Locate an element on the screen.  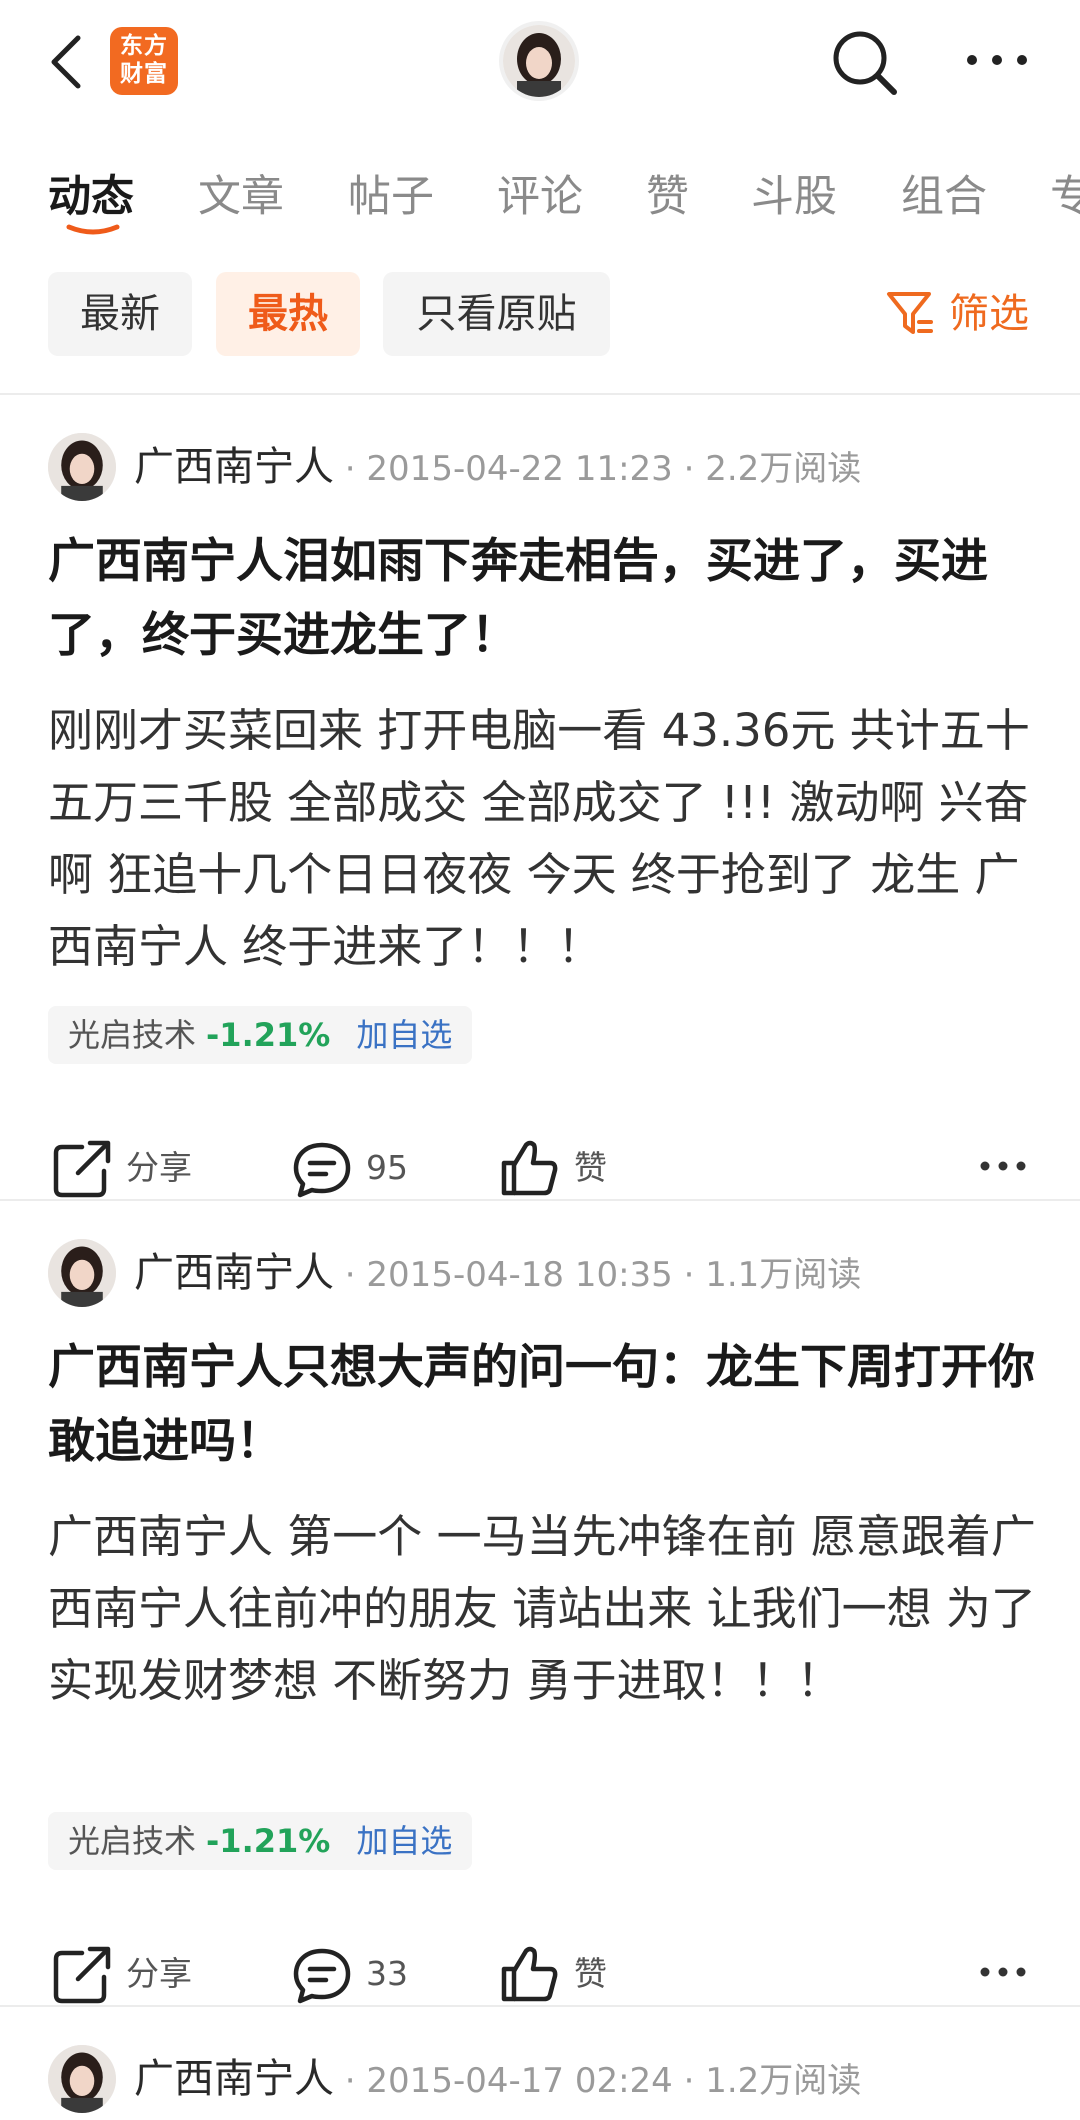
app-logo: 东方 财富 is located at coordinates (144, 61).